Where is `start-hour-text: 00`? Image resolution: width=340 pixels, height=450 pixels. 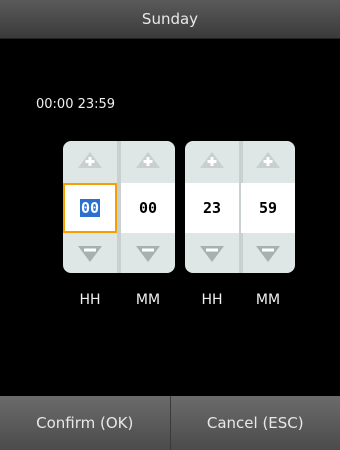 start-hour-text: 00 is located at coordinates (90, 208).